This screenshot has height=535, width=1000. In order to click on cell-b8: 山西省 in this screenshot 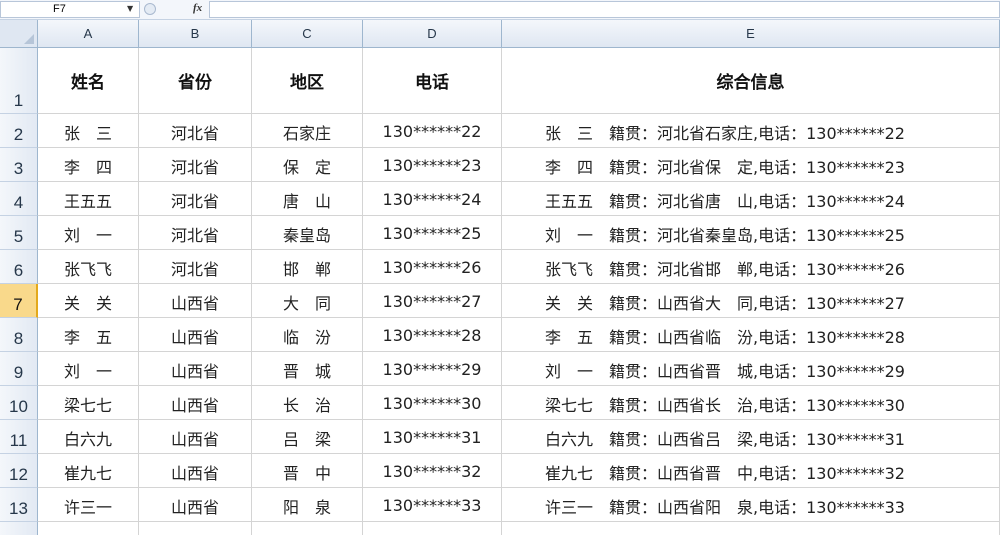, I will do `click(195, 335)`.